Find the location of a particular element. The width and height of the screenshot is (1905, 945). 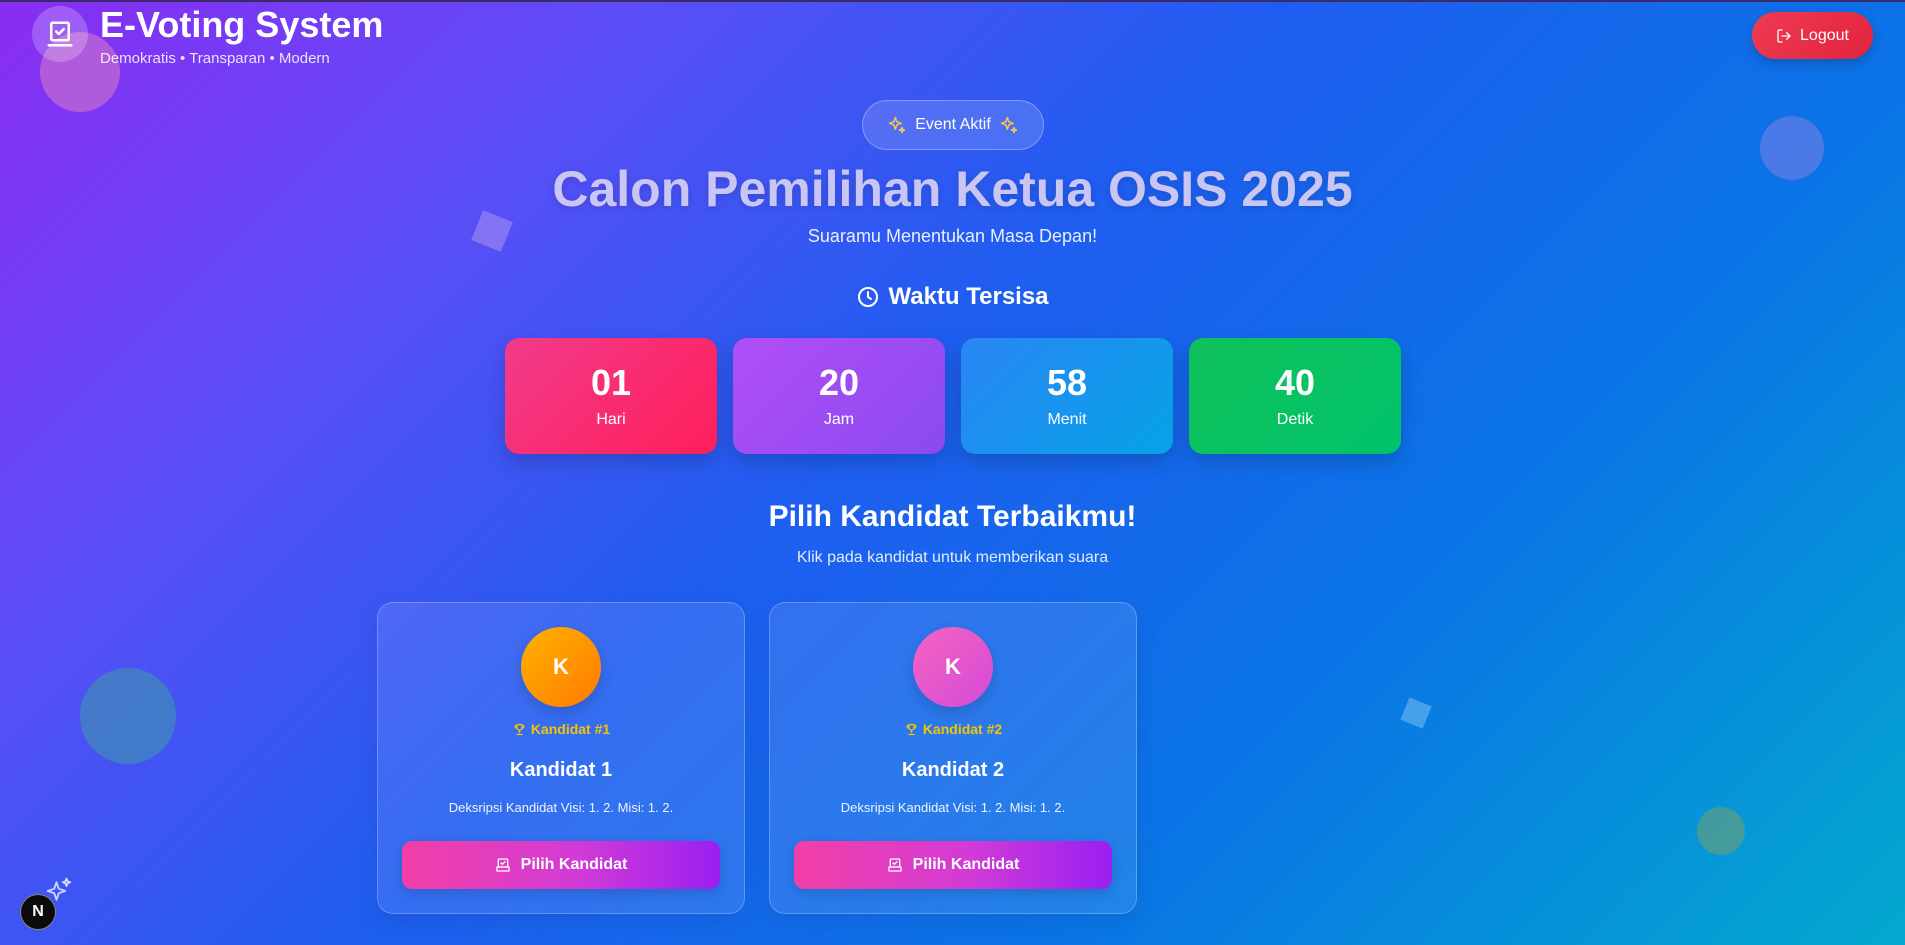

candidate-name: Kandidat 2 is located at coordinates (953, 770).